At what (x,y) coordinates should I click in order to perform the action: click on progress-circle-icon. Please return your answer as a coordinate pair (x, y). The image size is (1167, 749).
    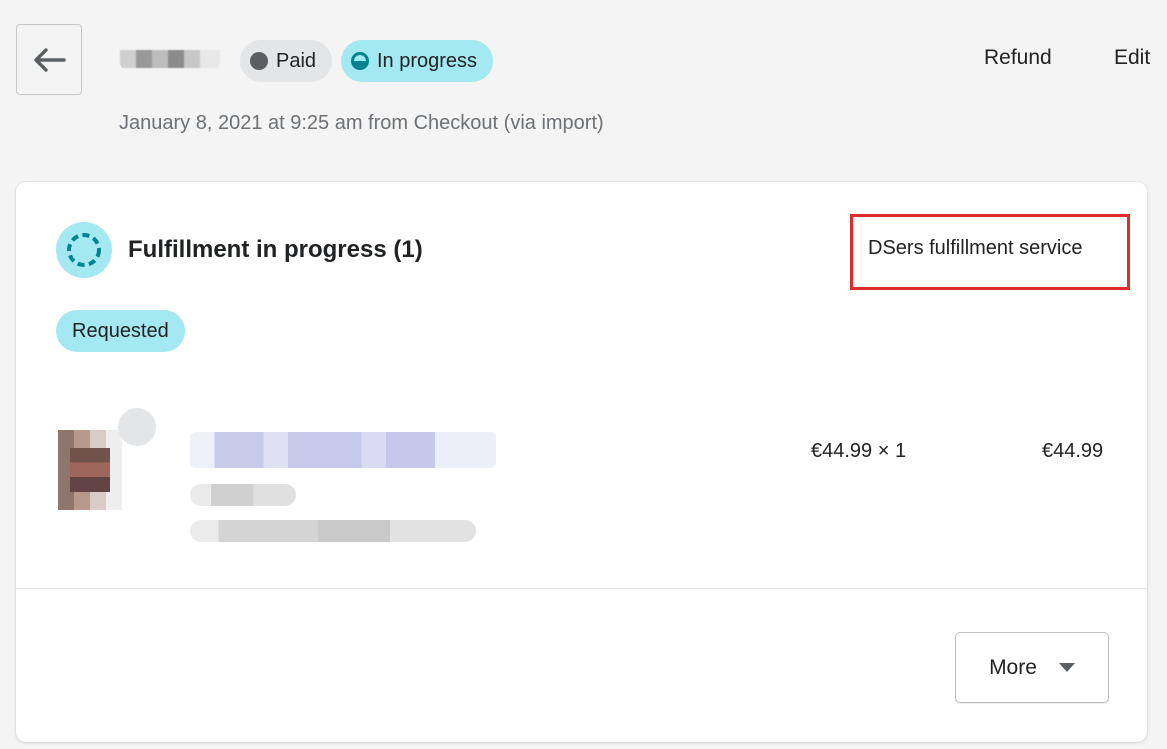
    Looking at the image, I should click on (84, 250).